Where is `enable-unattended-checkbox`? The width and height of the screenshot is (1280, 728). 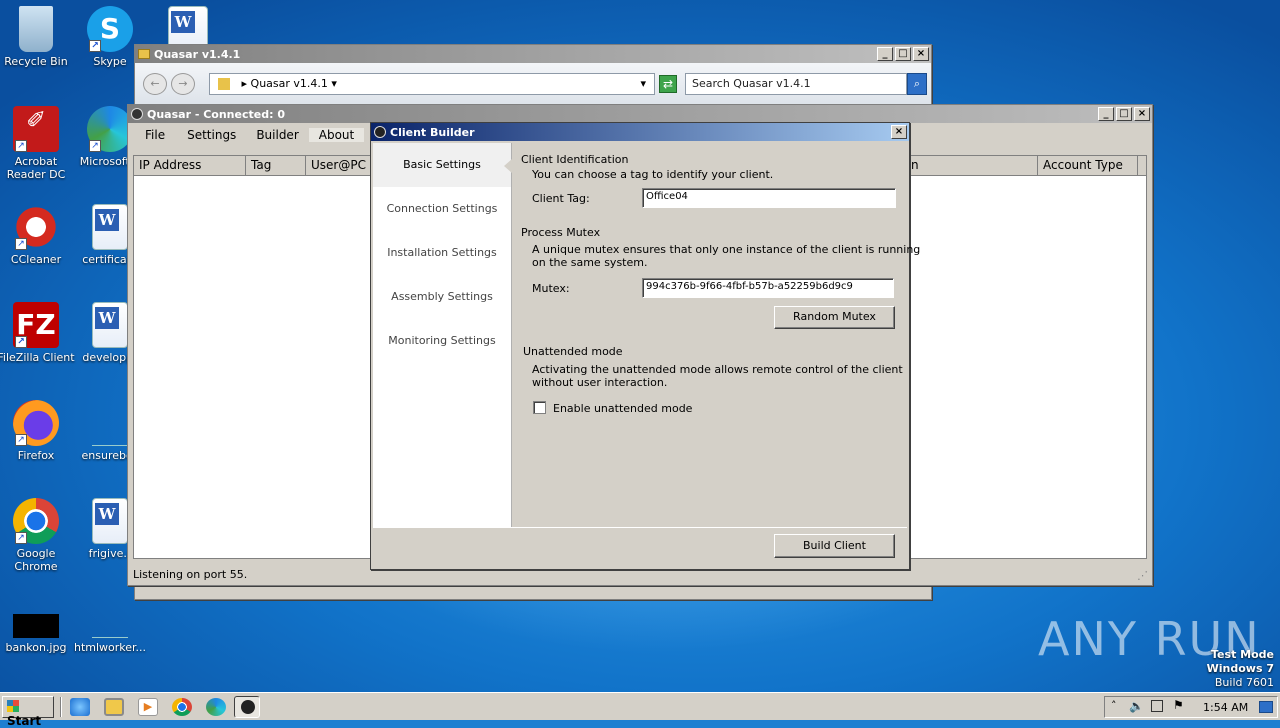 enable-unattended-checkbox is located at coordinates (539, 407).